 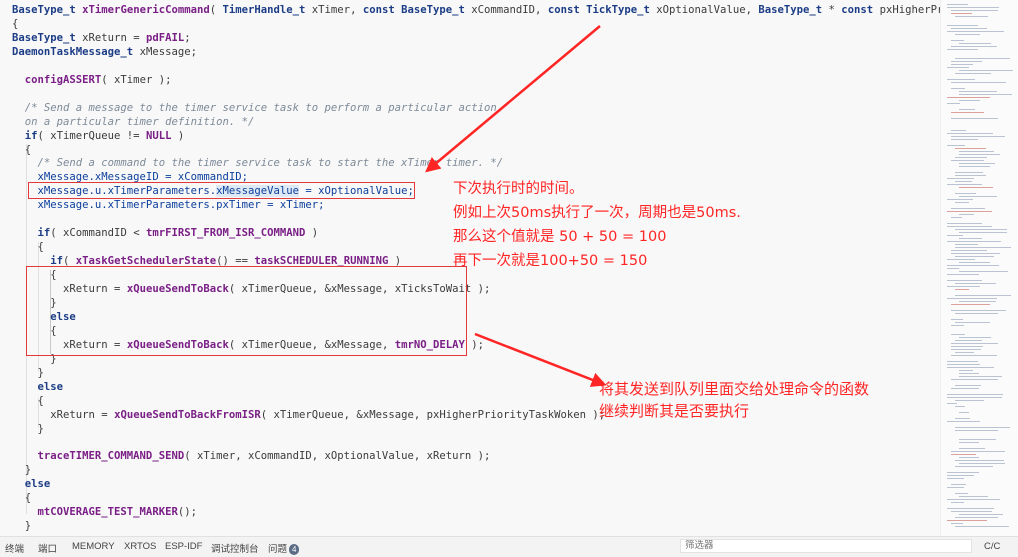 I want to click on tab-terminal: 终端, so click(x=14, y=548).